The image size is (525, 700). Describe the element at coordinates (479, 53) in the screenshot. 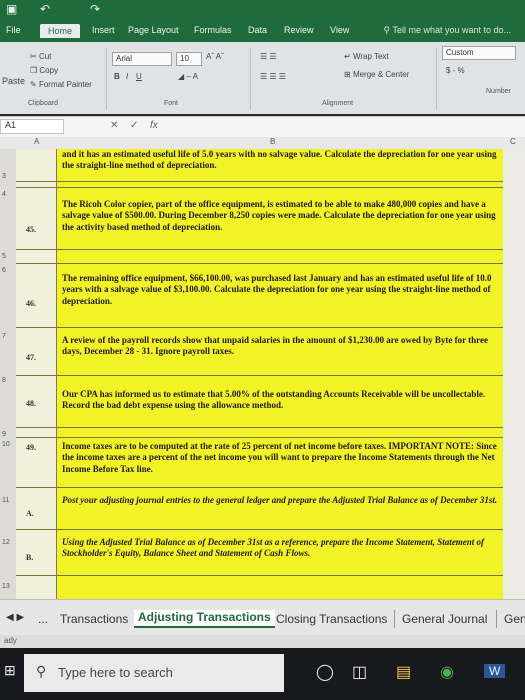

I see `number-format-select: Custom` at that location.